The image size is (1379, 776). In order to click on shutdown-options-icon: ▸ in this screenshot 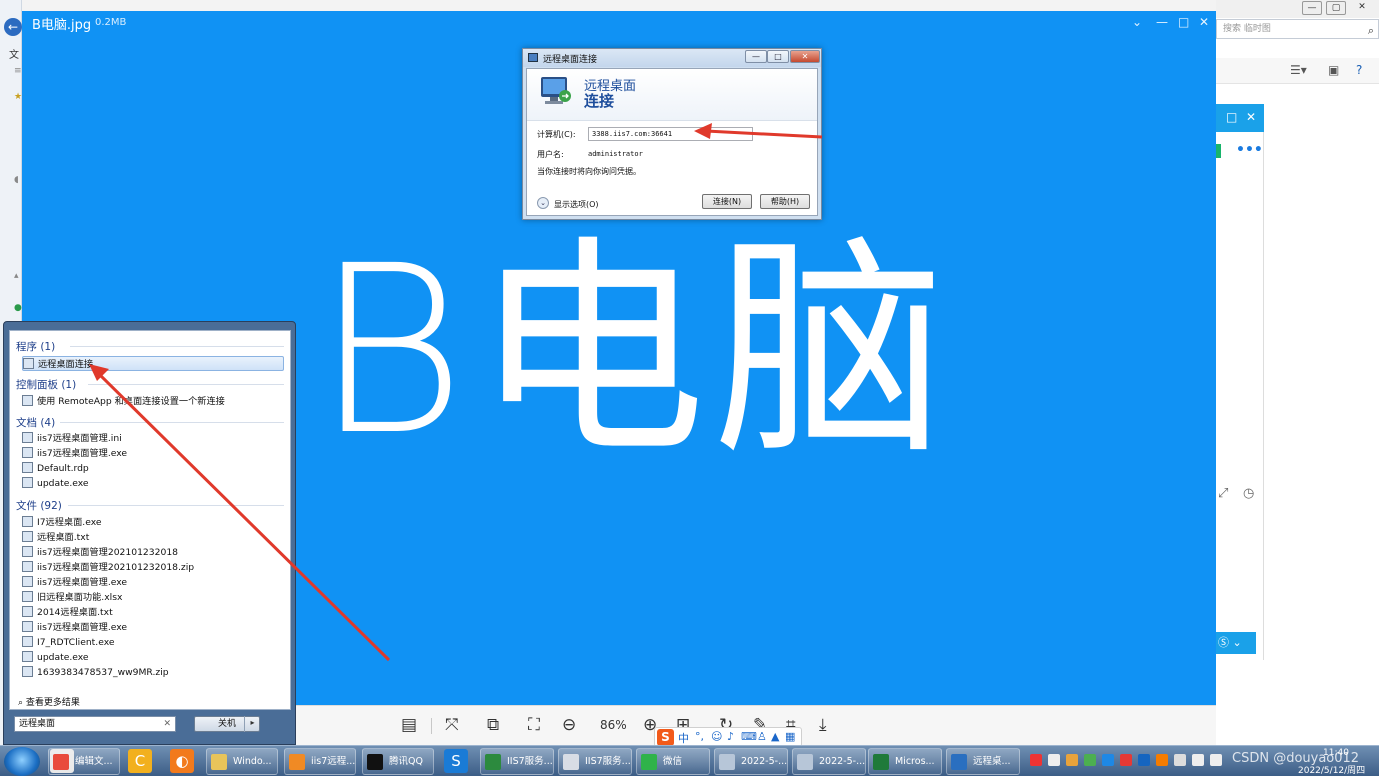, I will do `click(252, 724)`.